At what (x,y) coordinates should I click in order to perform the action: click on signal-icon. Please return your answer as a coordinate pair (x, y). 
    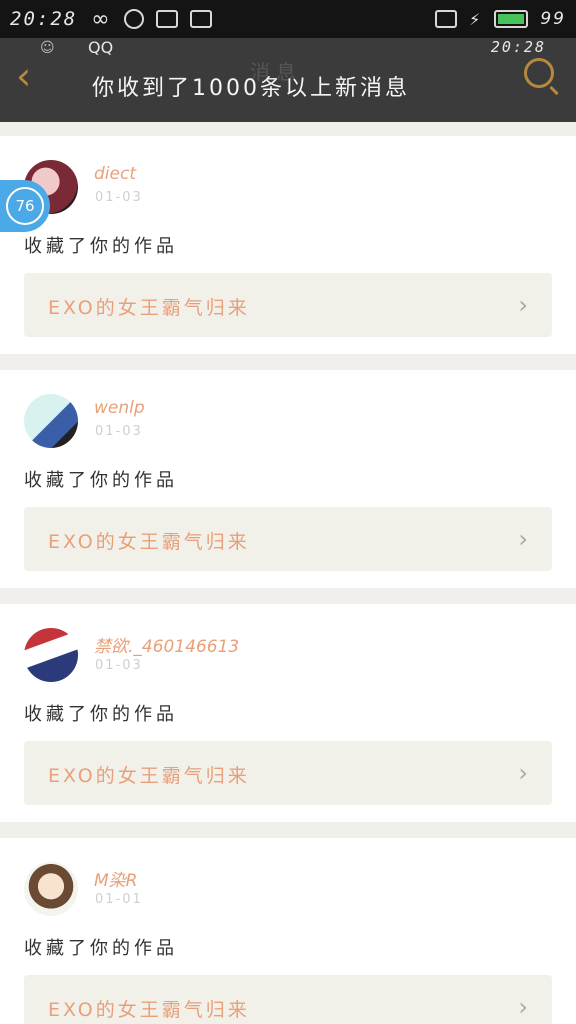
    Looking at the image, I should click on (446, 19).